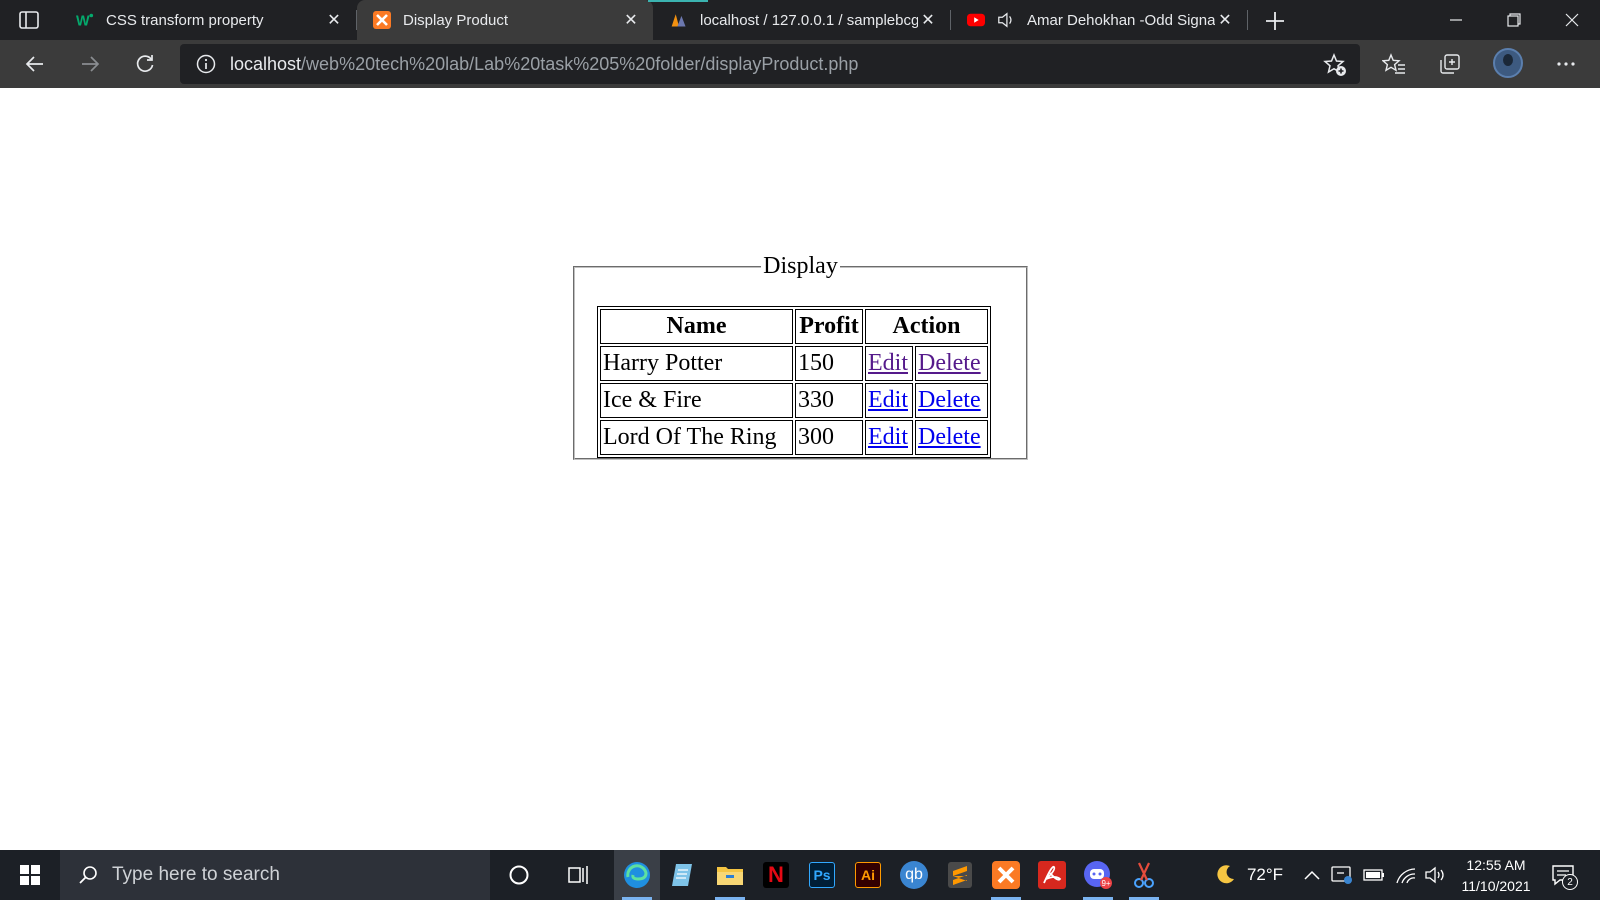  What do you see at coordinates (794, 363) in the screenshot?
I see `table-row: Harry Potter 150 Edit Delete` at bounding box center [794, 363].